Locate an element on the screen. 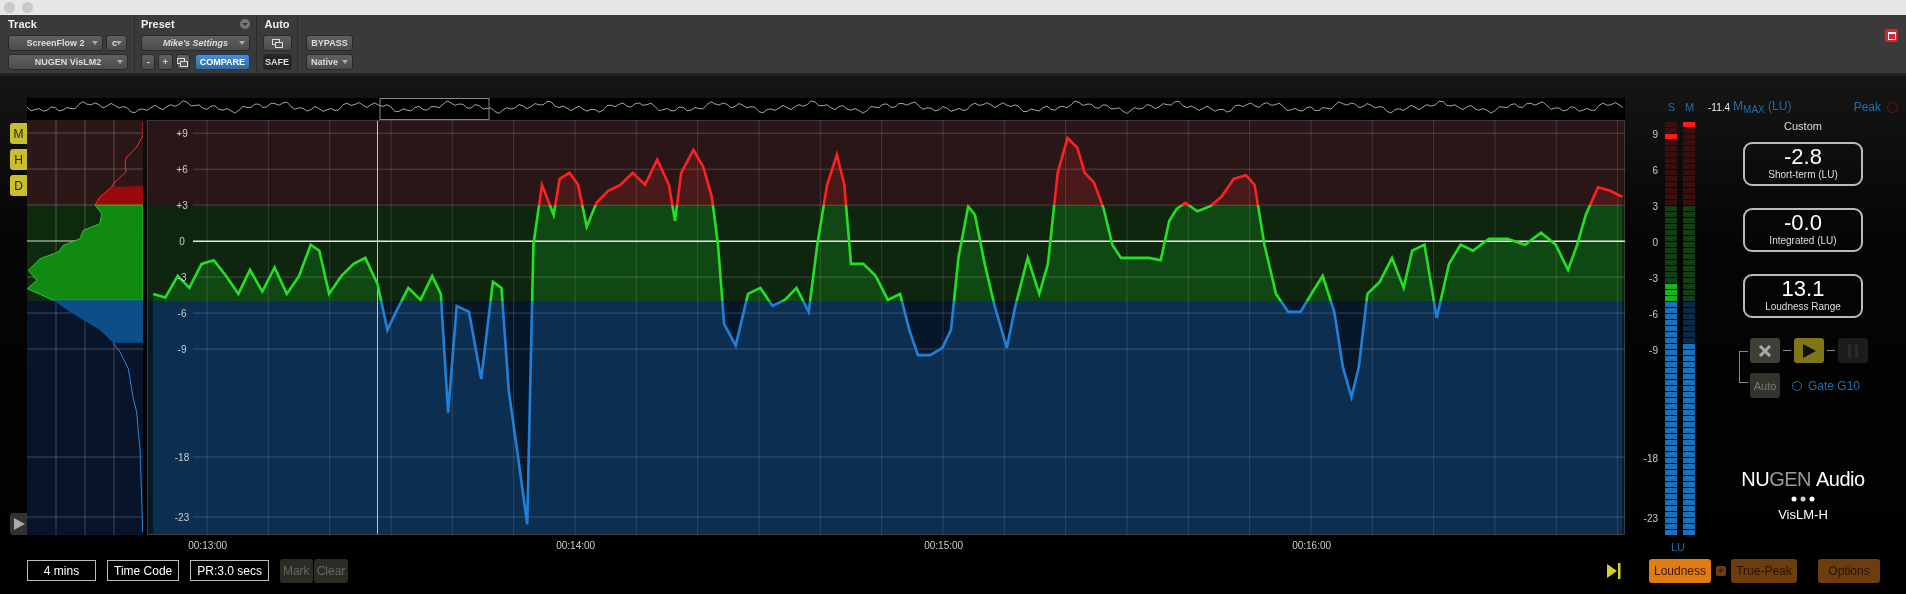 This screenshot has width=1906, height=594. view-toggle-button: D is located at coordinates (18, 185).